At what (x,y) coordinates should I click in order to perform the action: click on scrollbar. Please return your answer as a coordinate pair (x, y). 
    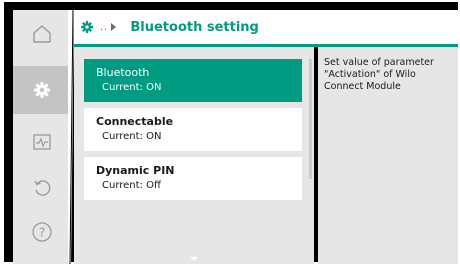
    Looking at the image, I should click on (310, 119).